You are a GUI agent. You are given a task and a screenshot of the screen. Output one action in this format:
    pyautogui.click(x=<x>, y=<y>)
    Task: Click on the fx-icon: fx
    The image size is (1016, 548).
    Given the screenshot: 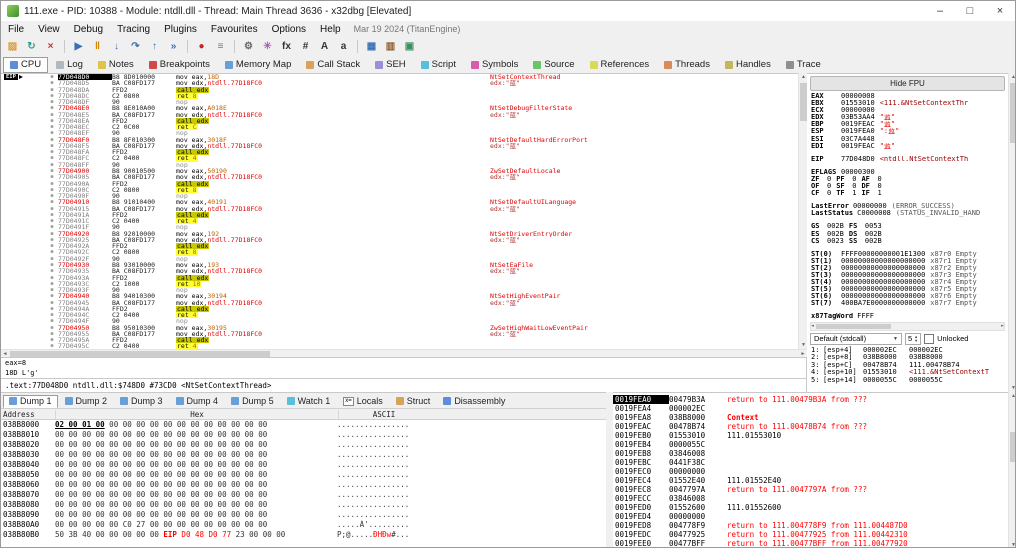 What is the action you would take?
    pyautogui.click(x=286, y=47)
    